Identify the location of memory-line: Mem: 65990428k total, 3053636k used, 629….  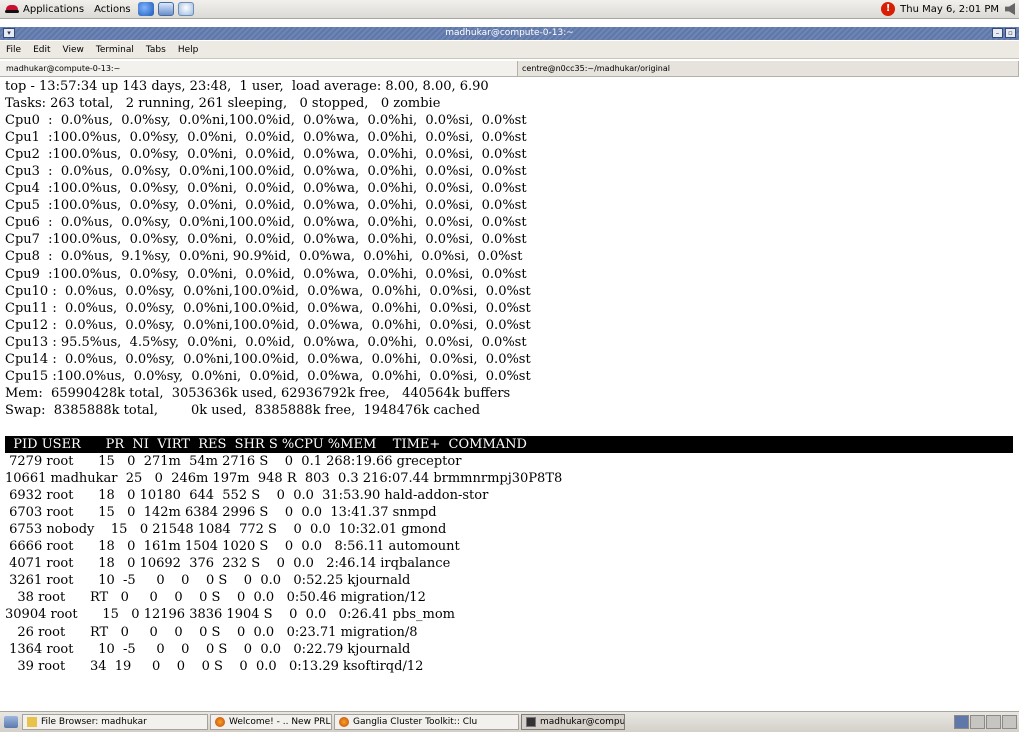
(258, 393).